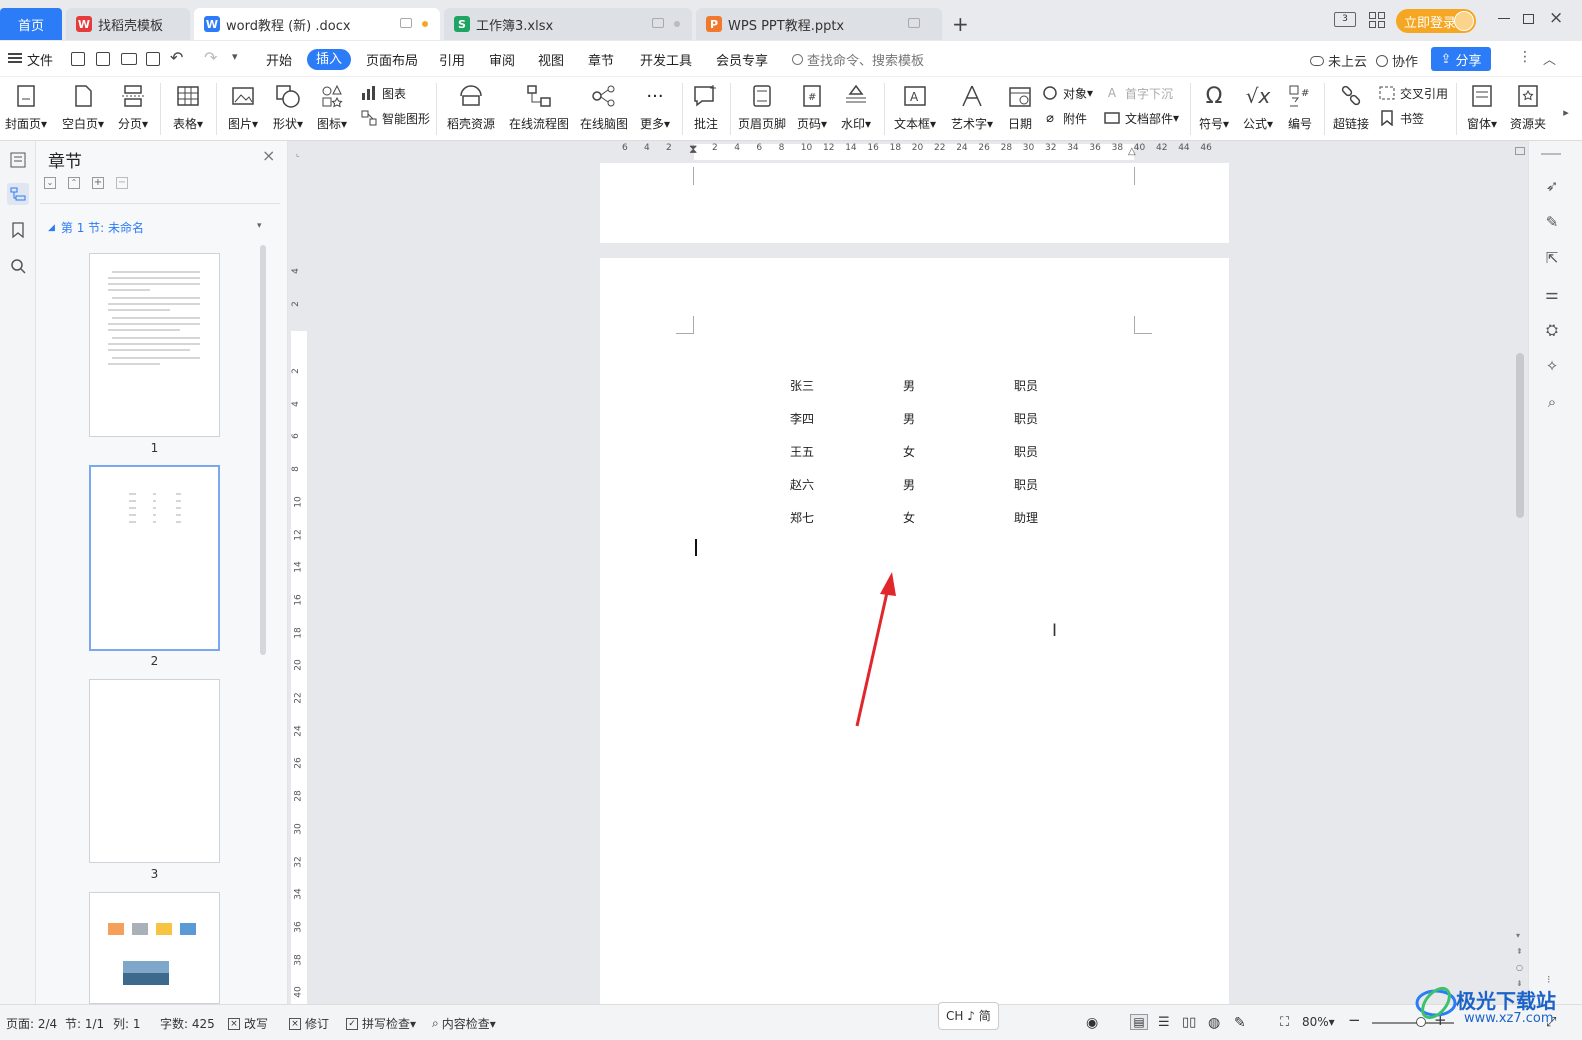 The height and width of the screenshot is (1040, 1582). Describe the element at coordinates (18, 230) in the screenshot. I see `bookmark-nav-icon` at that location.